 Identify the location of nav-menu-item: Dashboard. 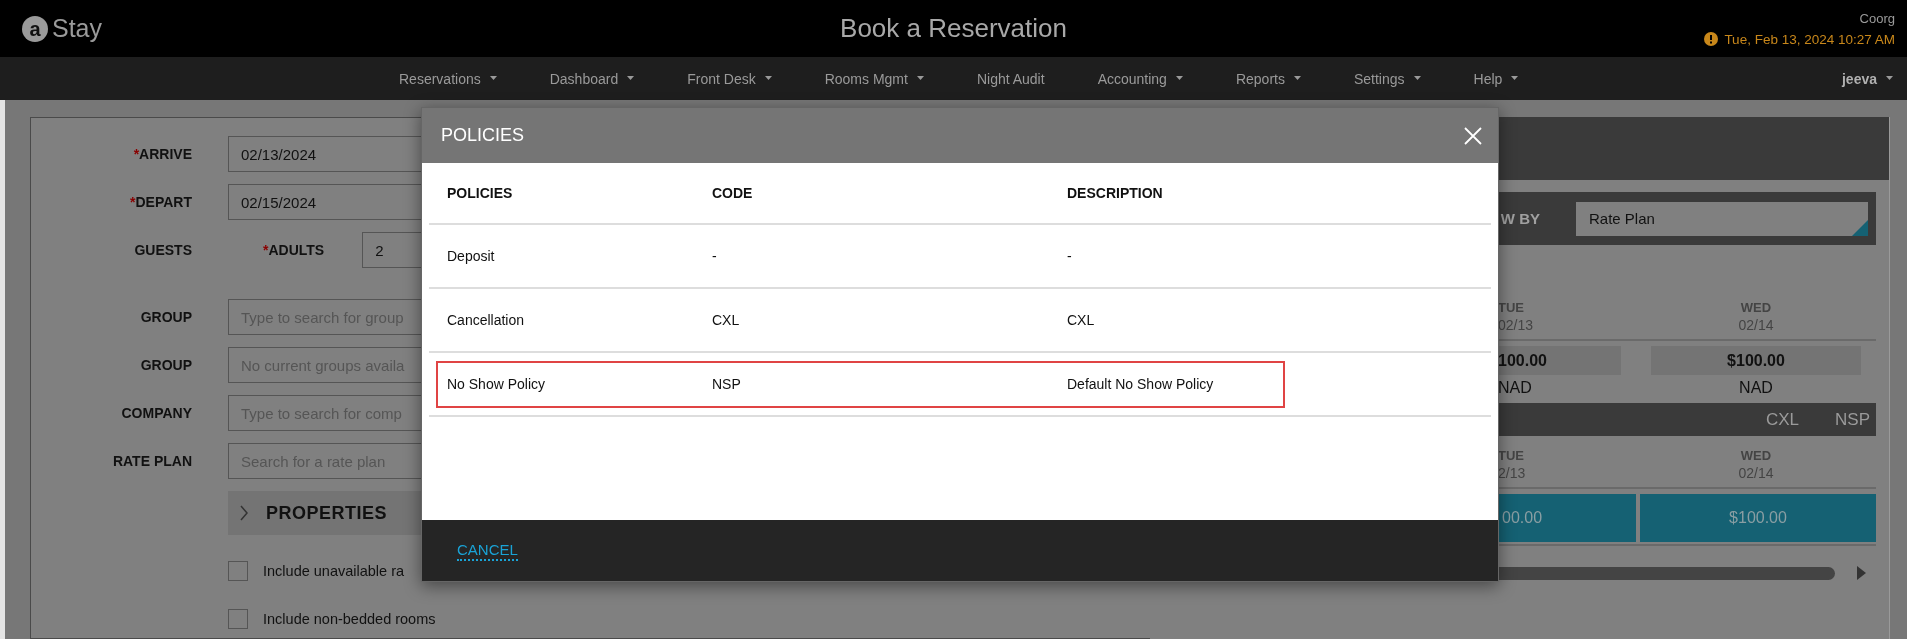
(592, 78).